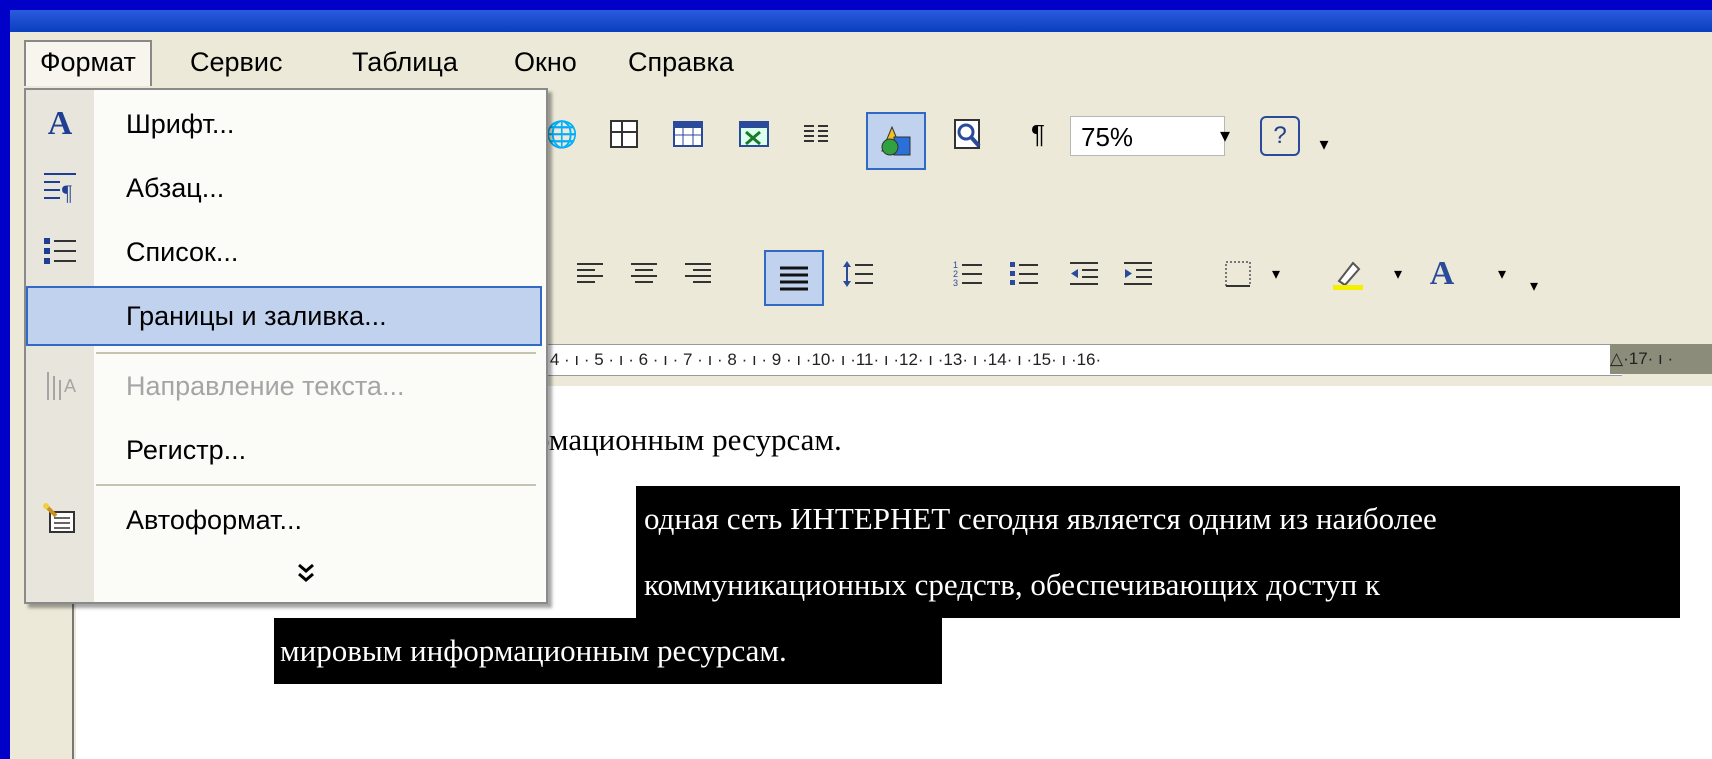  Describe the element at coordinates (861, 62) in the screenshot. I see `menu-bar: Формат Сервис Таблица Окно Справка` at that location.